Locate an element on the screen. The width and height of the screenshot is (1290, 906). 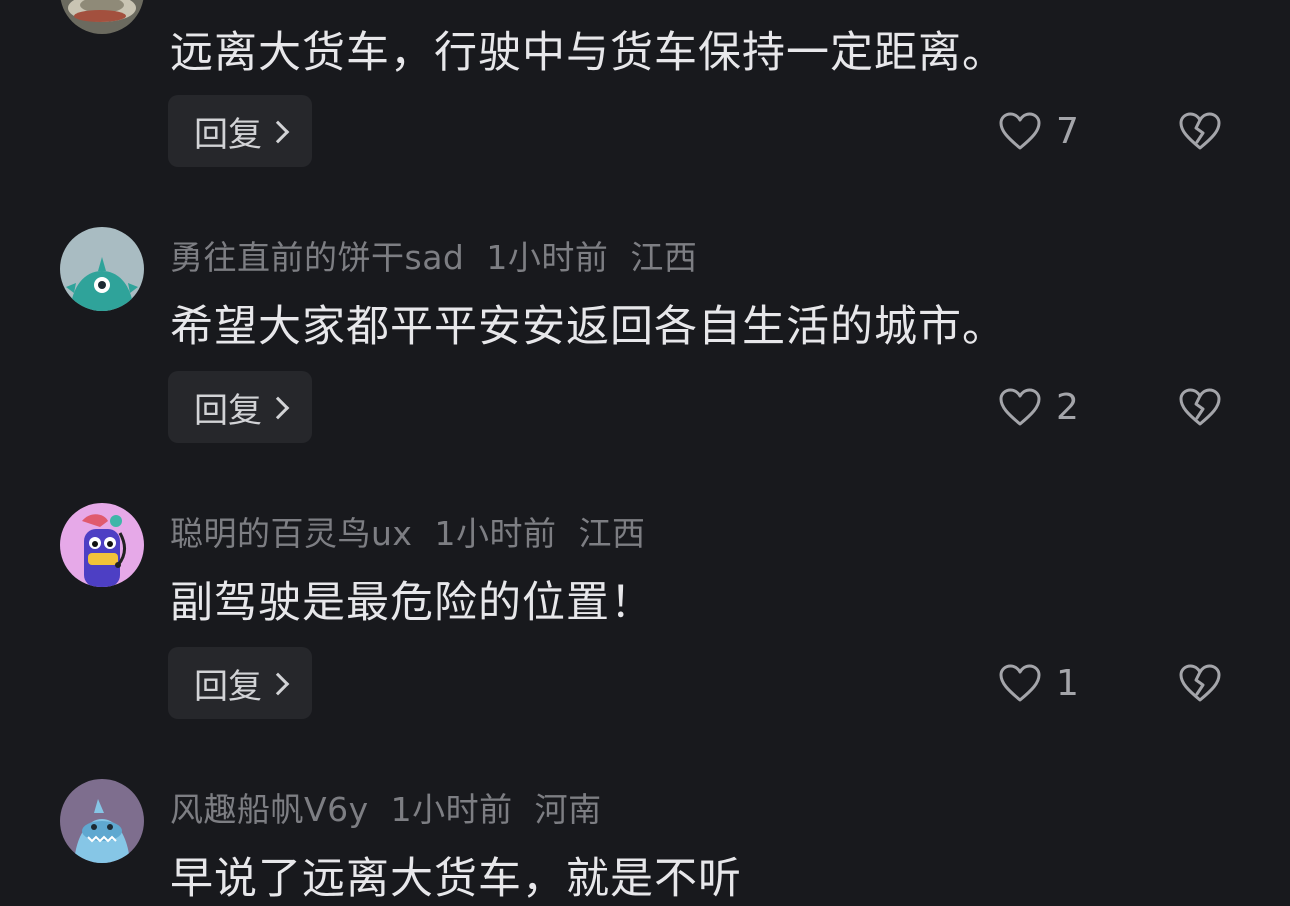
like-count: 2 is located at coordinates (1067, 407).